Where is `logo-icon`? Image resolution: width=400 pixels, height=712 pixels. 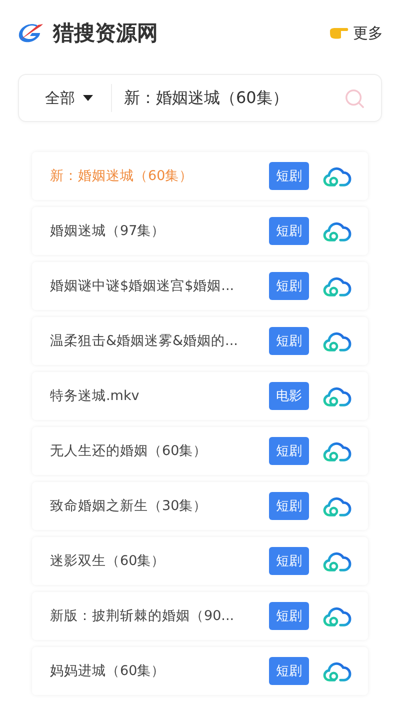
logo-icon is located at coordinates (31, 33).